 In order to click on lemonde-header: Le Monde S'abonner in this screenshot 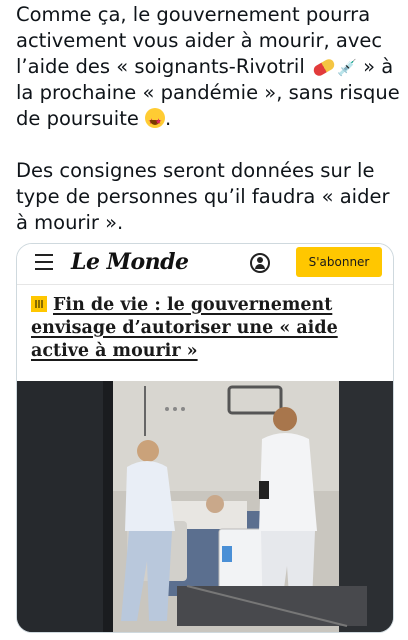, I will do `click(205, 264)`.